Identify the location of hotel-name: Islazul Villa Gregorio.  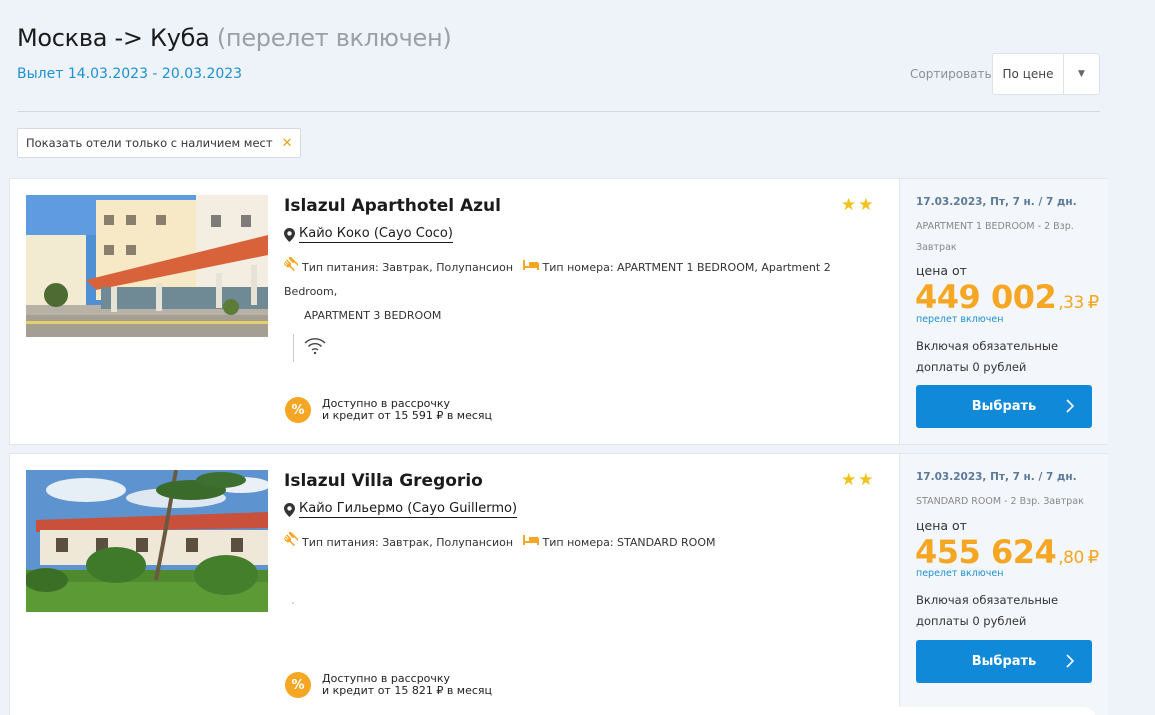
(383, 481).